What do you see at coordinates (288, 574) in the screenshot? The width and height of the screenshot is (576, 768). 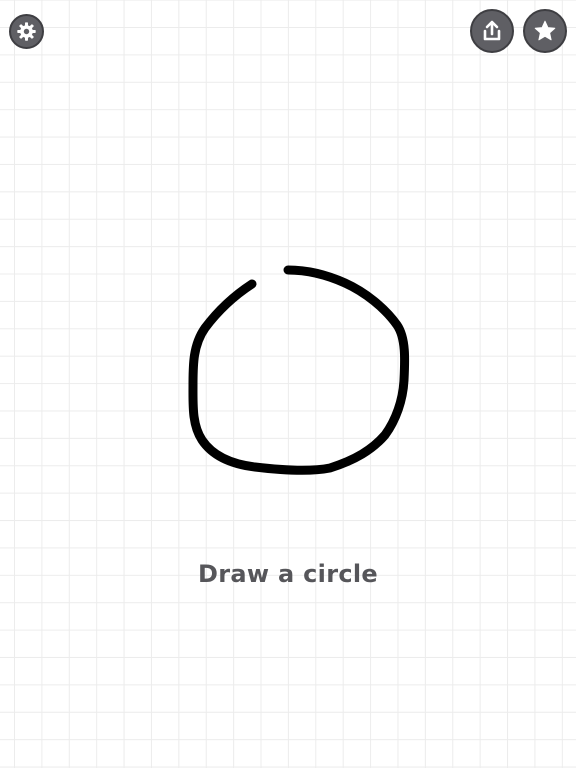 I see `drawing-prompt: Draw a circle` at bounding box center [288, 574].